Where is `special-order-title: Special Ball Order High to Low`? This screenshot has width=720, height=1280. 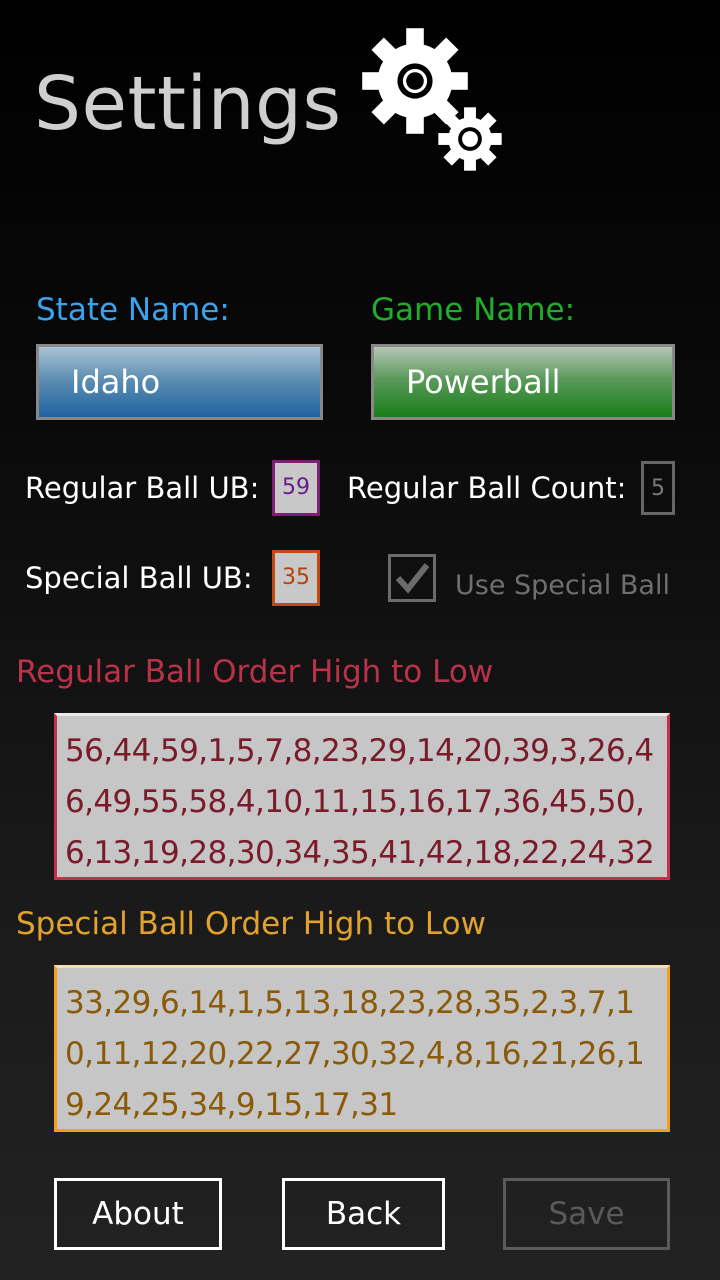
special-order-title: Special Ball Order High to Low is located at coordinates (251, 924).